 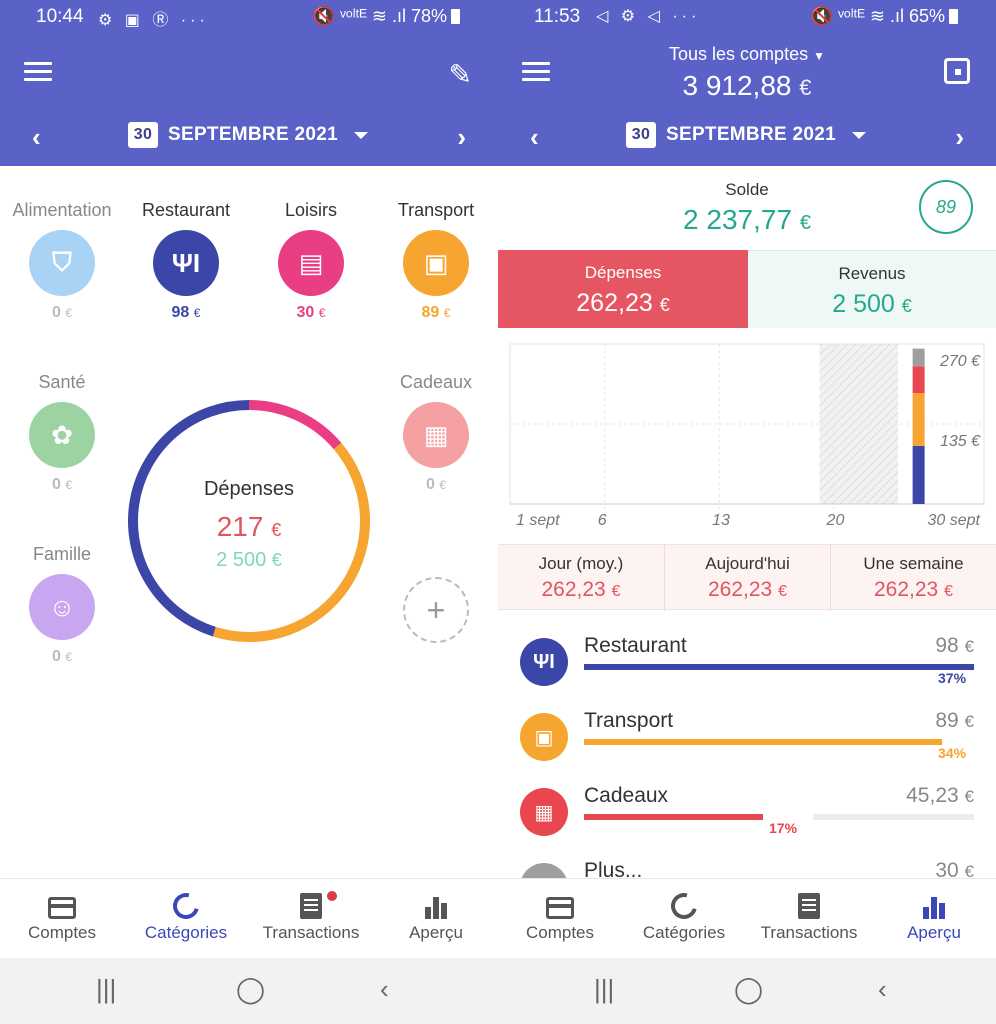 I want to click on calendar-icon, so click(x=957, y=71).